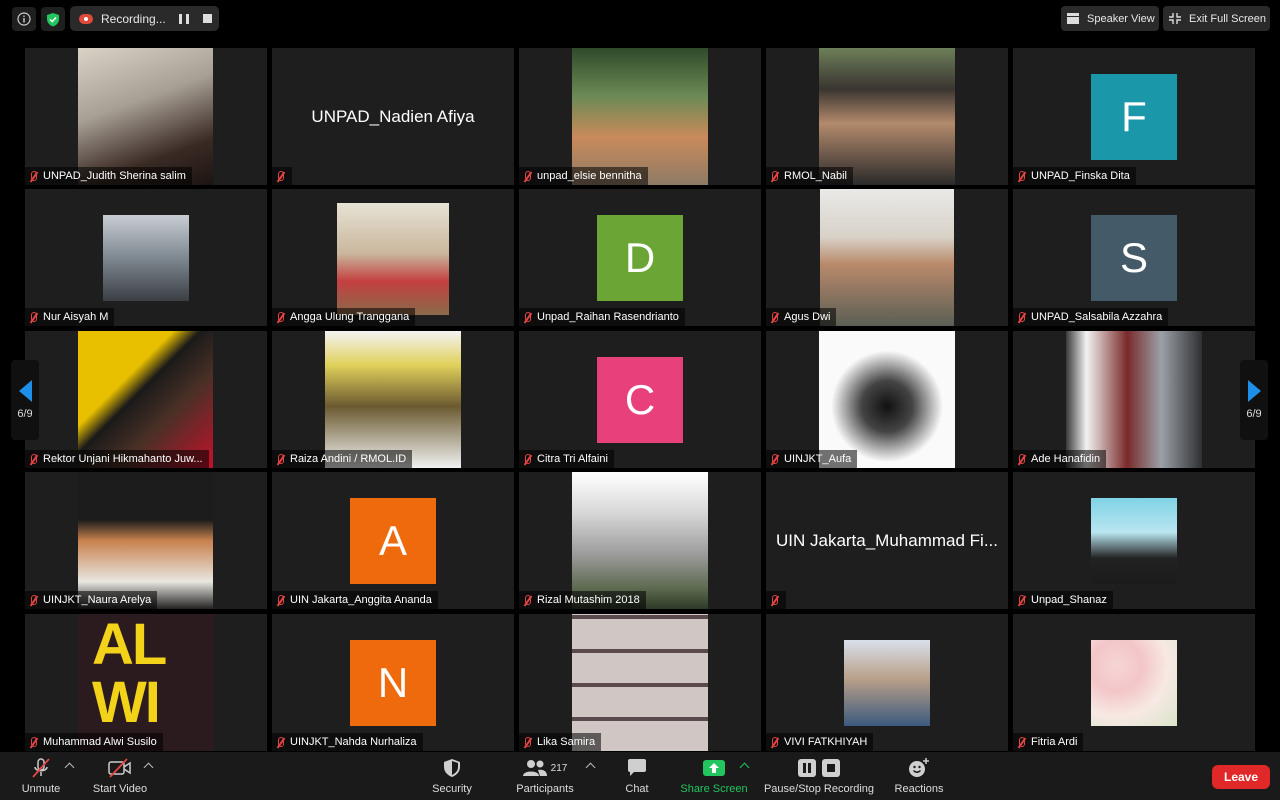  Describe the element at coordinates (1254, 391) in the screenshot. I see `arrow-right-icon` at that location.